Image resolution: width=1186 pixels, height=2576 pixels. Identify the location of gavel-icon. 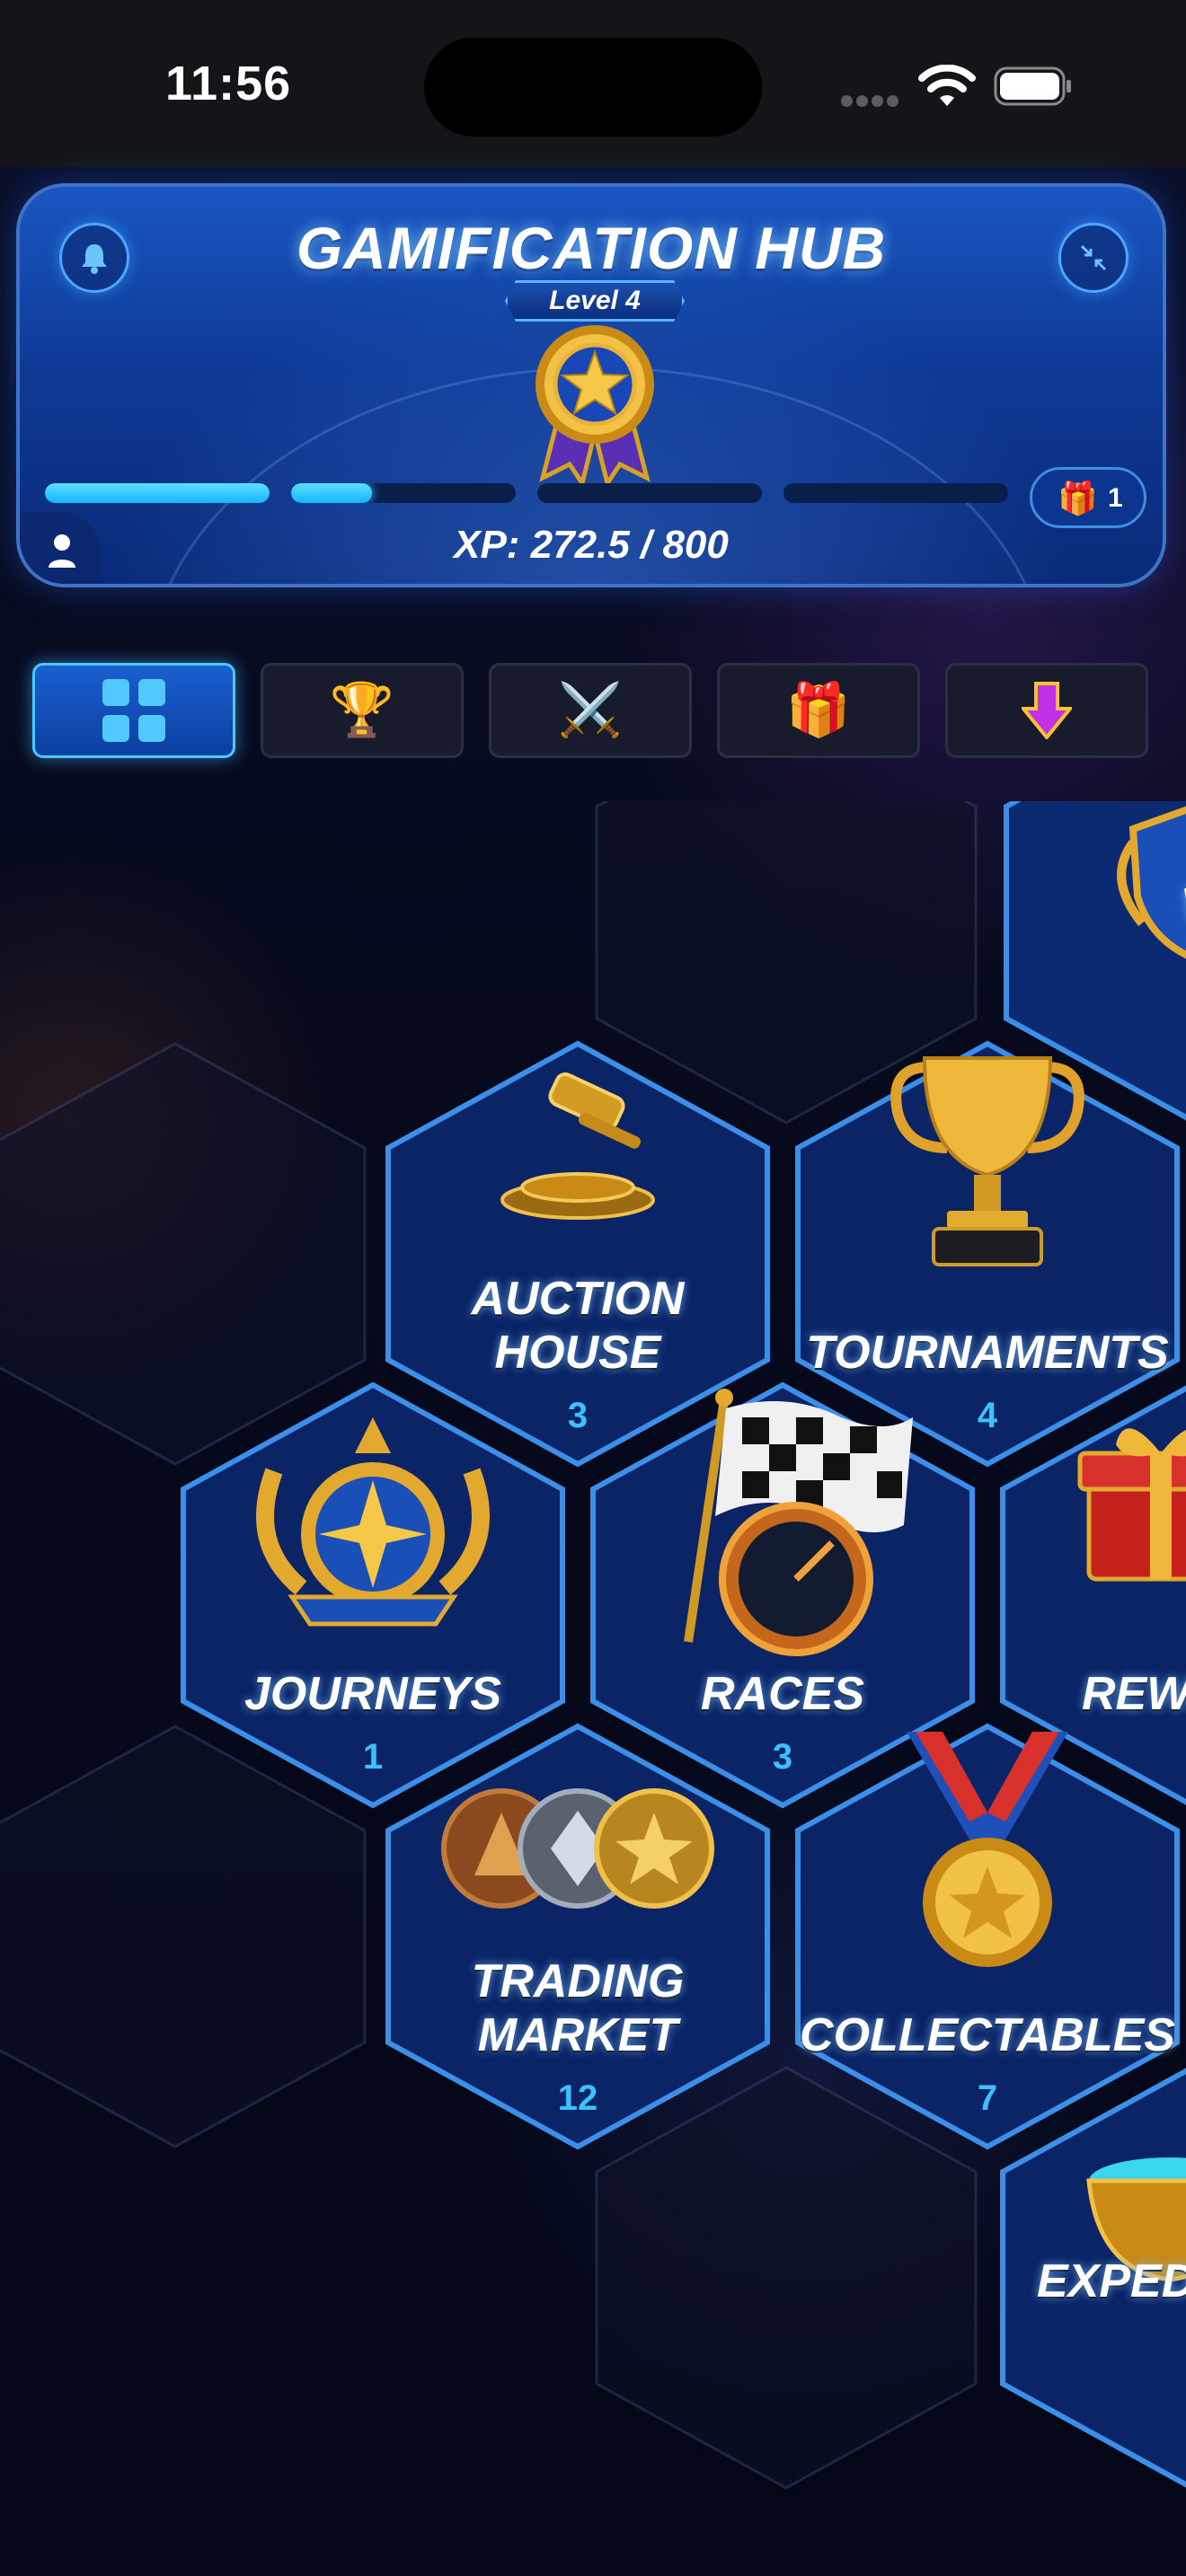
(577, 1146).